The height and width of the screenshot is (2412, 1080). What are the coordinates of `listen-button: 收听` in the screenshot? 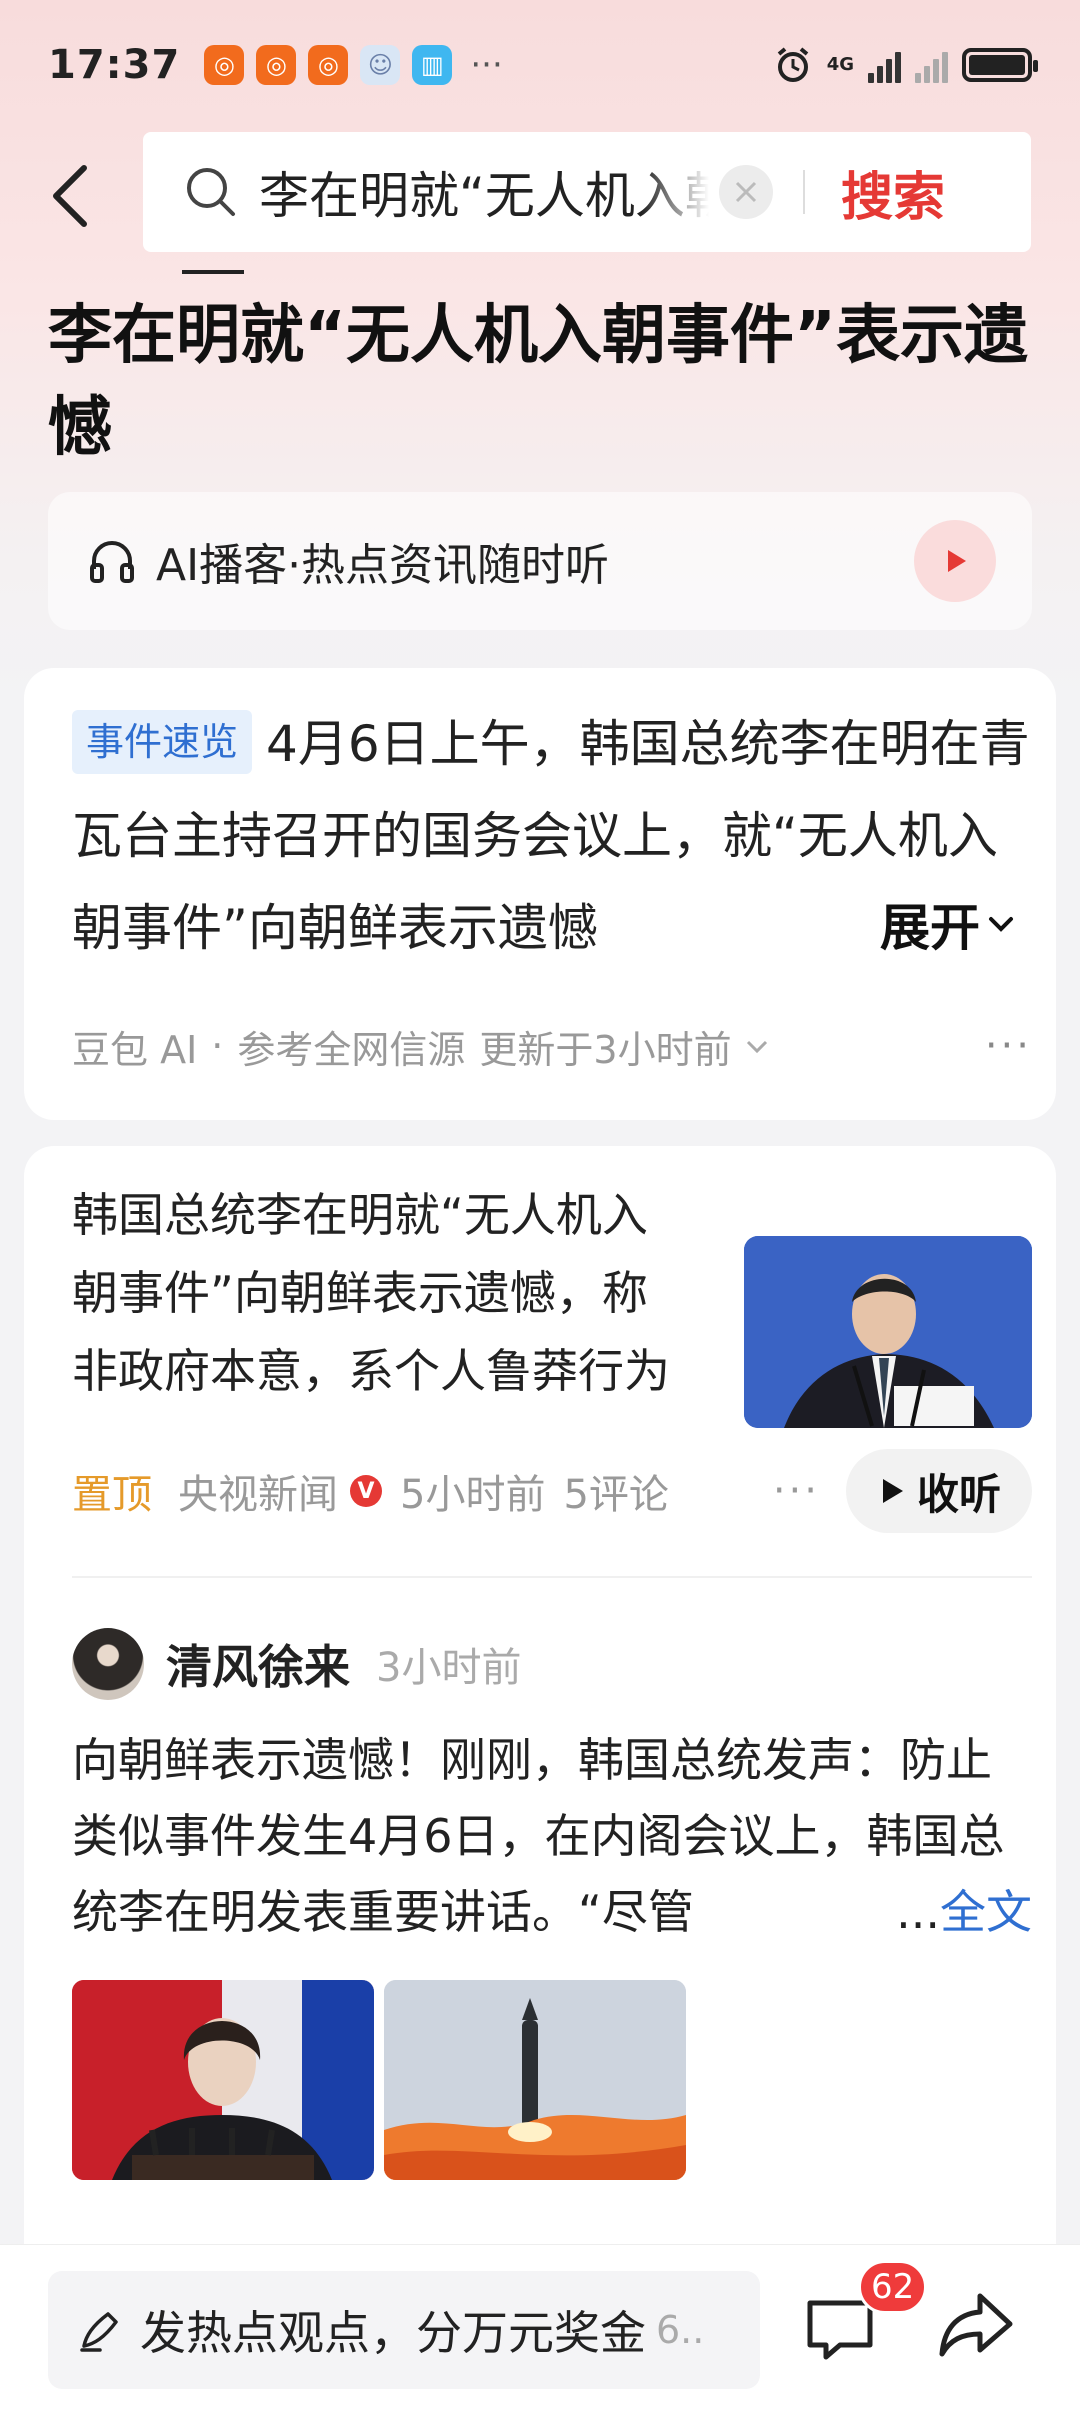 It's located at (939, 1491).